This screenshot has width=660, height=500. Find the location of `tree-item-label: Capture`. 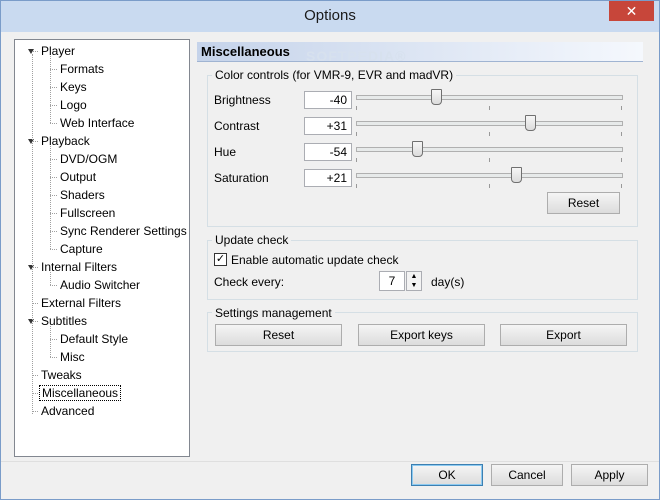

tree-item-label: Capture is located at coordinates (81, 249).